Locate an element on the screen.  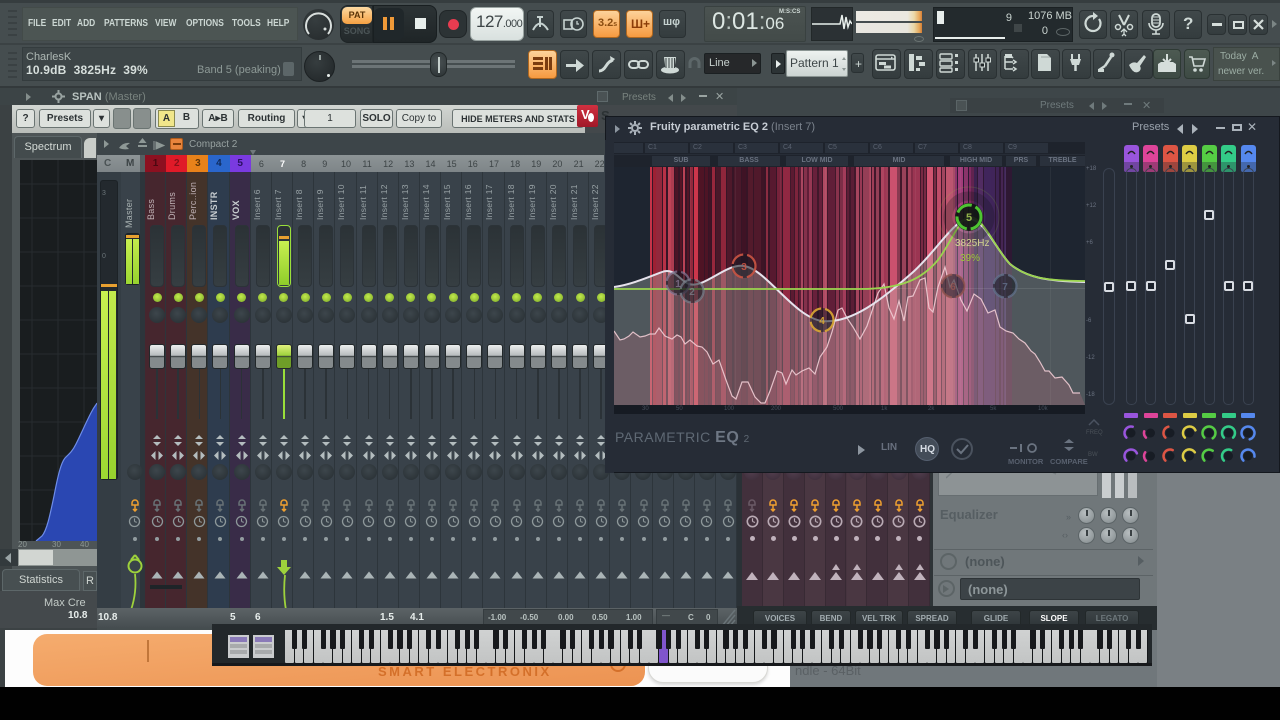
svg-text: 5 is located at coordinates (969, 218).